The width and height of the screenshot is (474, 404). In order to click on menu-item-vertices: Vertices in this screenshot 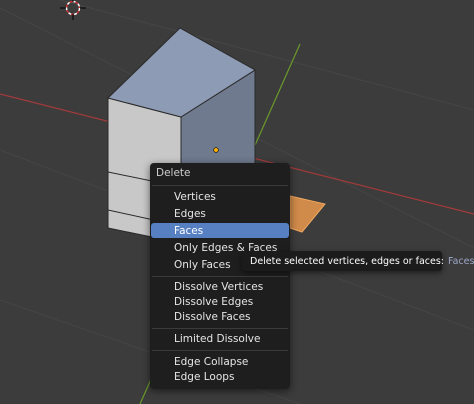, I will do `click(220, 196)`.